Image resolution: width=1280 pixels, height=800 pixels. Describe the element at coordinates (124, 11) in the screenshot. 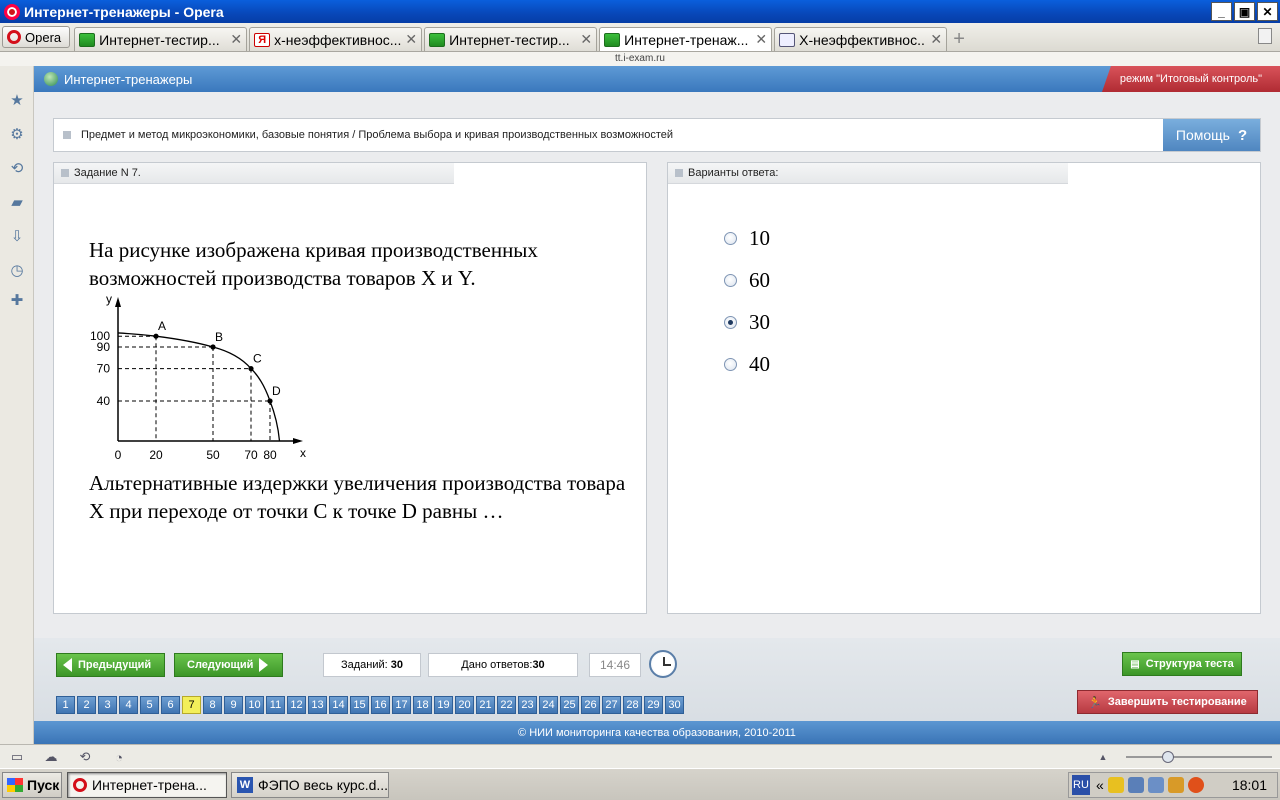

I see `window-title: Интернет-тренажеры - Opera` at that location.